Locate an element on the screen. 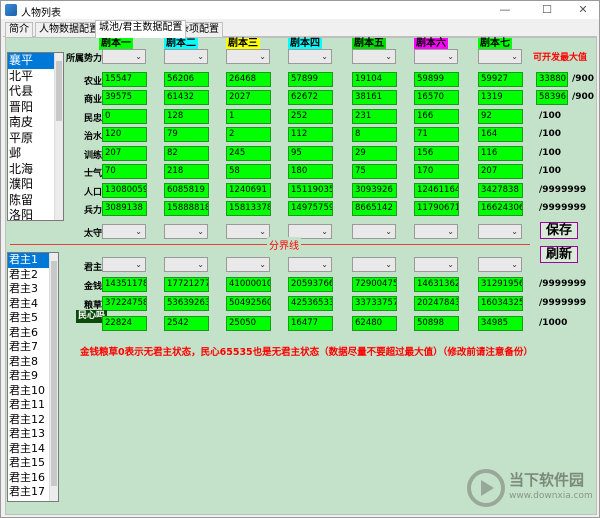 Image resolution: width=600 pixels, height=518 pixels. value-field: 16477 is located at coordinates (310, 323).